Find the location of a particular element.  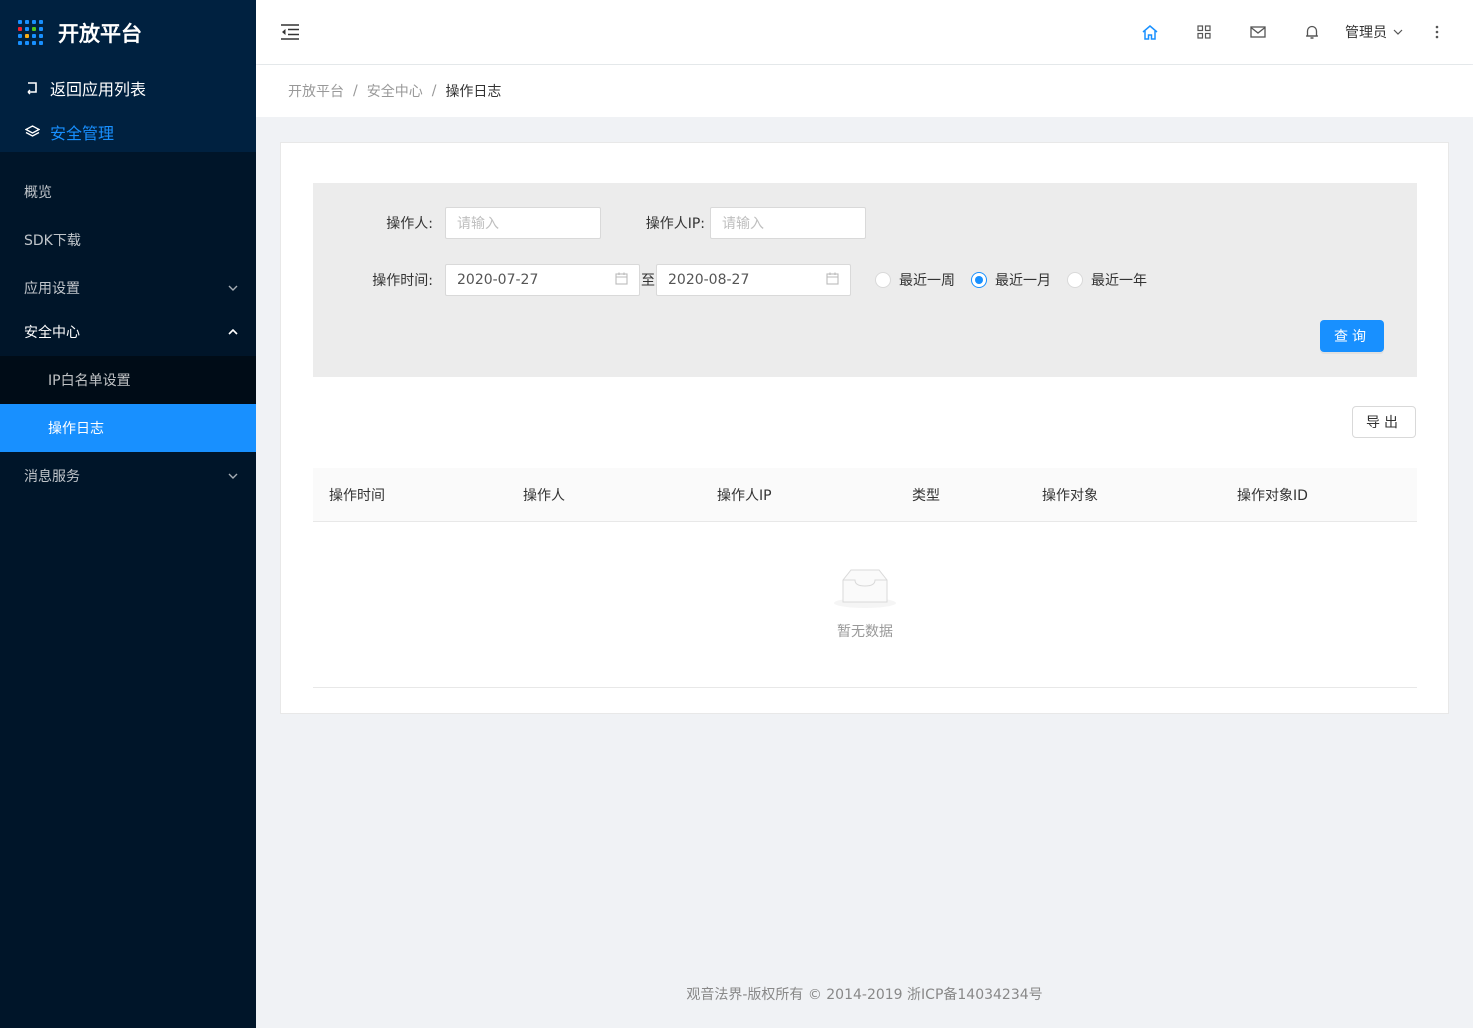

date-range-radio-group: 最近一周 最近一月 最近一年 is located at coordinates (1019, 280).